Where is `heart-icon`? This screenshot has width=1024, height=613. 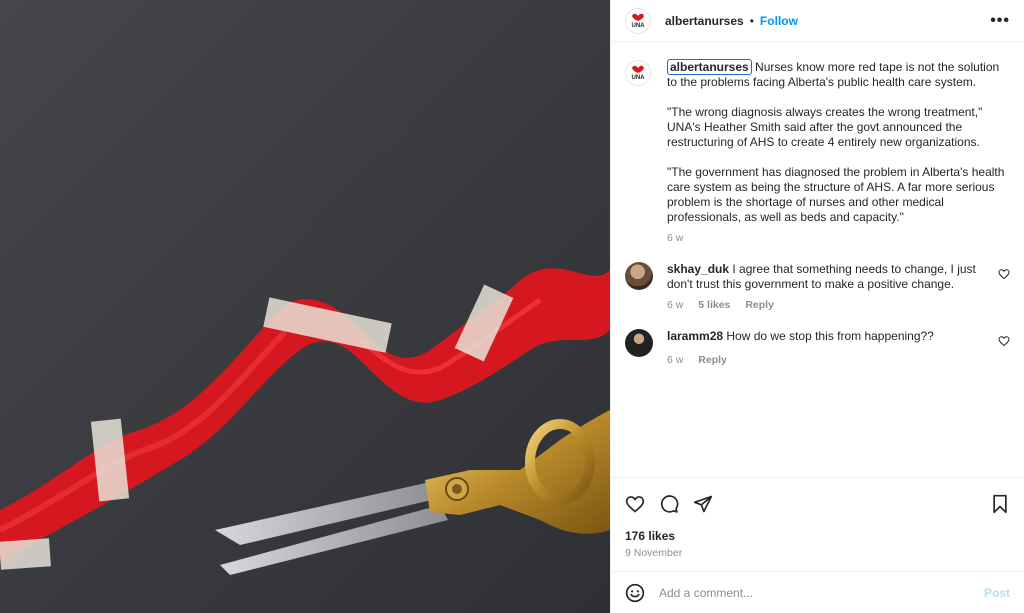 heart-icon is located at coordinates (635, 504).